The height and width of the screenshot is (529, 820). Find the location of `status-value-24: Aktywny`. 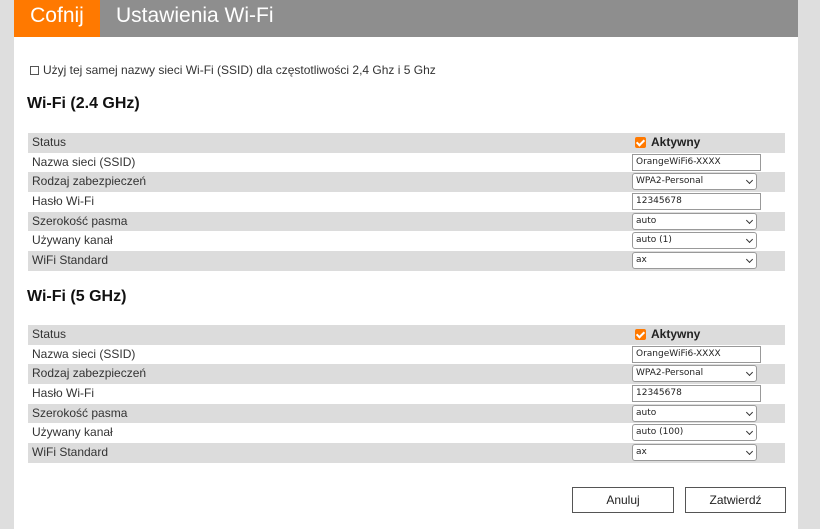

status-value-24: Aktywny is located at coordinates (667, 143).